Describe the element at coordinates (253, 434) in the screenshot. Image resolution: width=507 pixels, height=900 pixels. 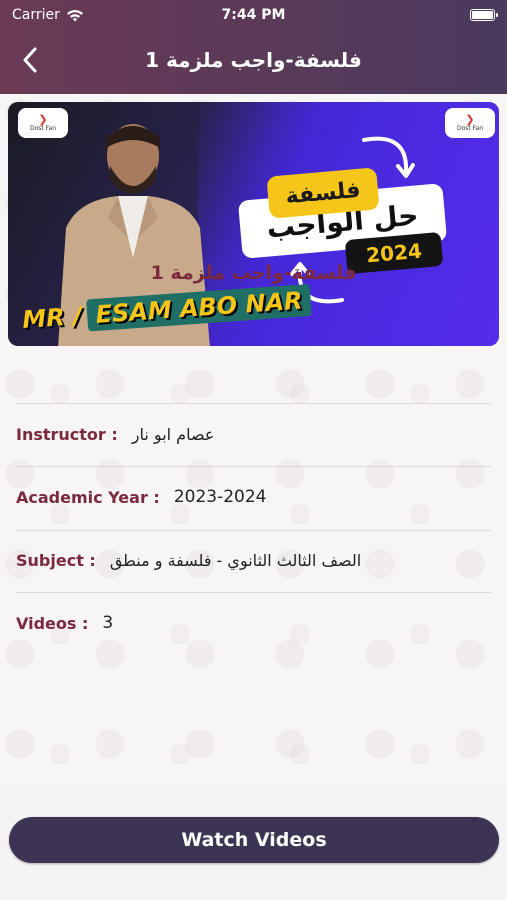
I see `instructor-row: Instructor : عصام ابو نار` at that location.